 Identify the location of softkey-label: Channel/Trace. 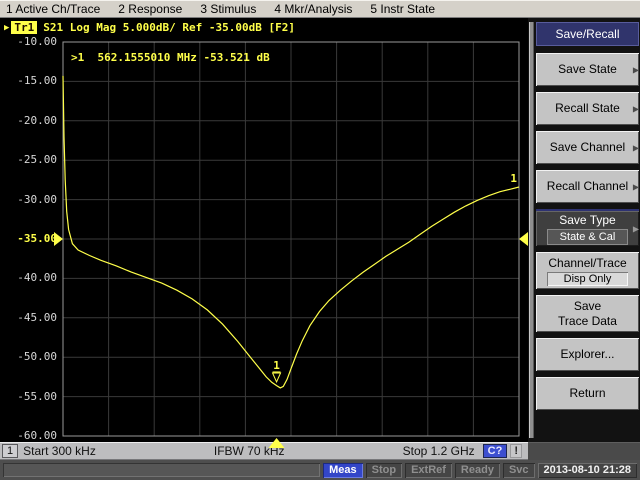
(587, 262).